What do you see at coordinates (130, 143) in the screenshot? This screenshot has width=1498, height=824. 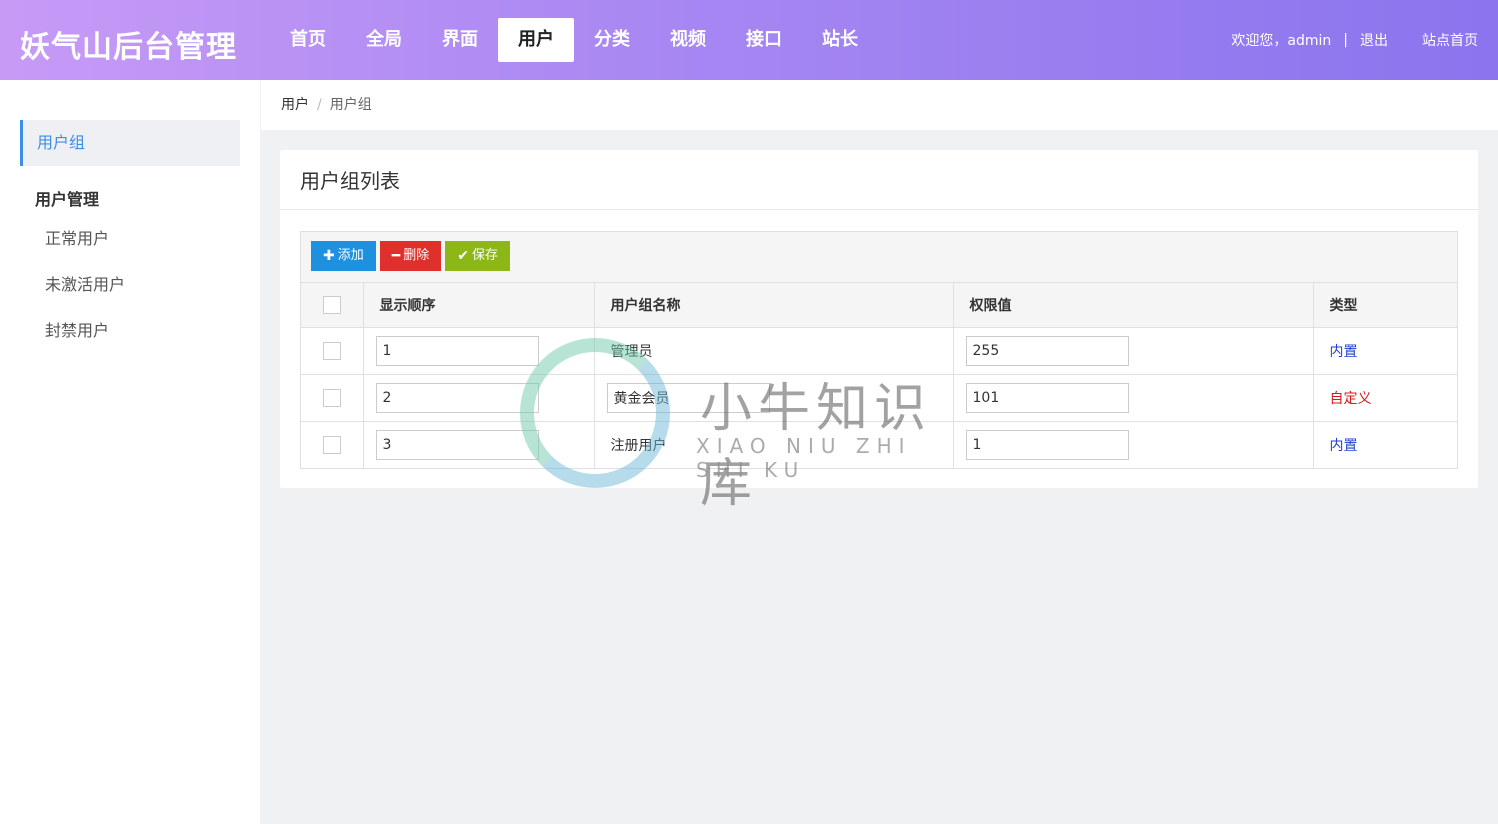 I see `sidebar-item-user-groups: 用户组` at bounding box center [130, 143].